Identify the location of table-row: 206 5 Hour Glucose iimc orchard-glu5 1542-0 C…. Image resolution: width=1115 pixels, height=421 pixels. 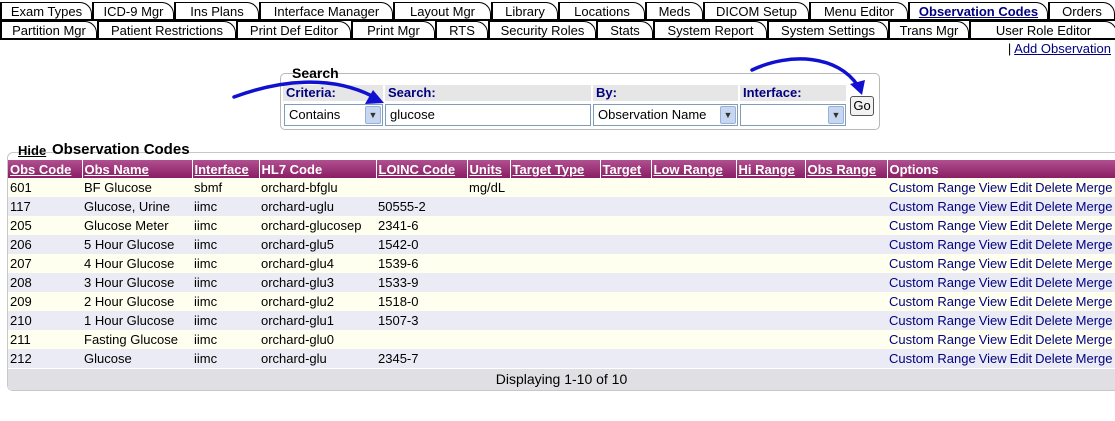
(561, 244).